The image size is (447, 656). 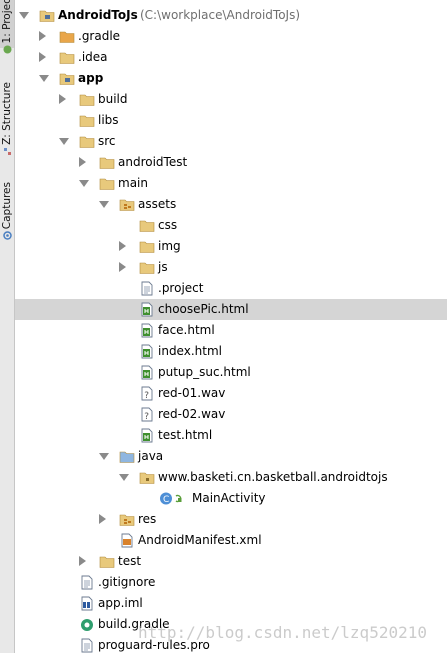 I want to click on tree-item-label: js, so click(x=163, y=267).